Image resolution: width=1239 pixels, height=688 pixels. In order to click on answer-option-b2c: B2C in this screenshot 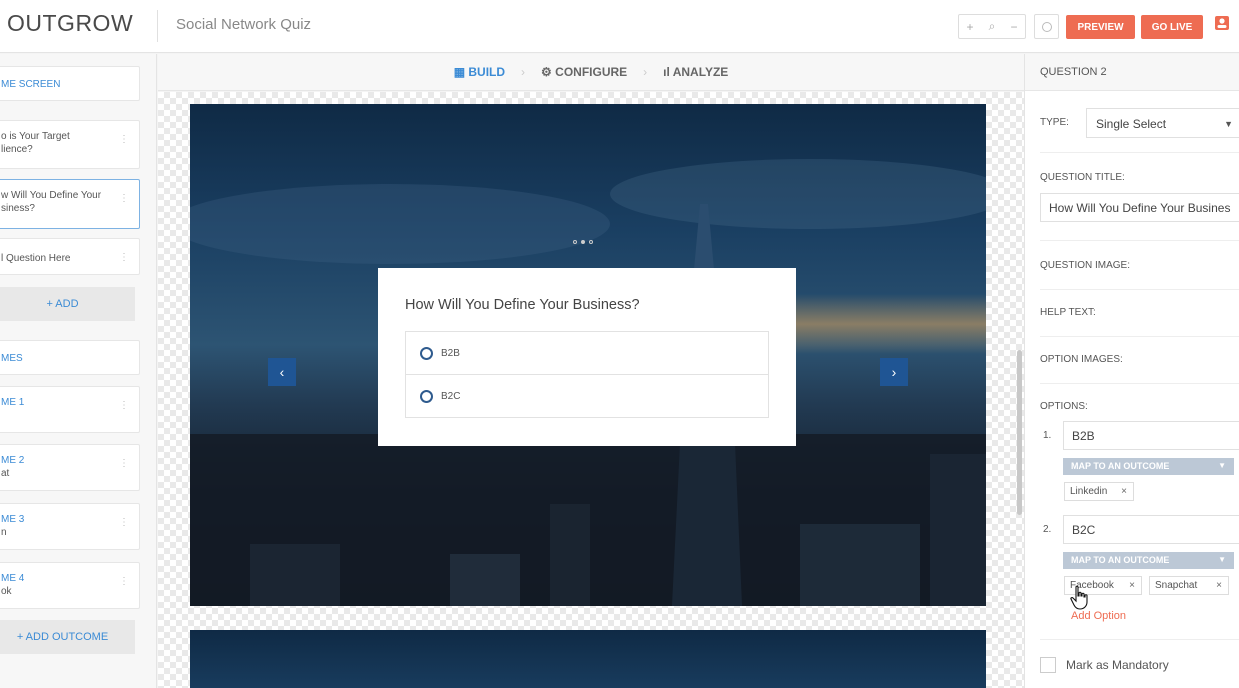, I will do `click(587, 396)`.